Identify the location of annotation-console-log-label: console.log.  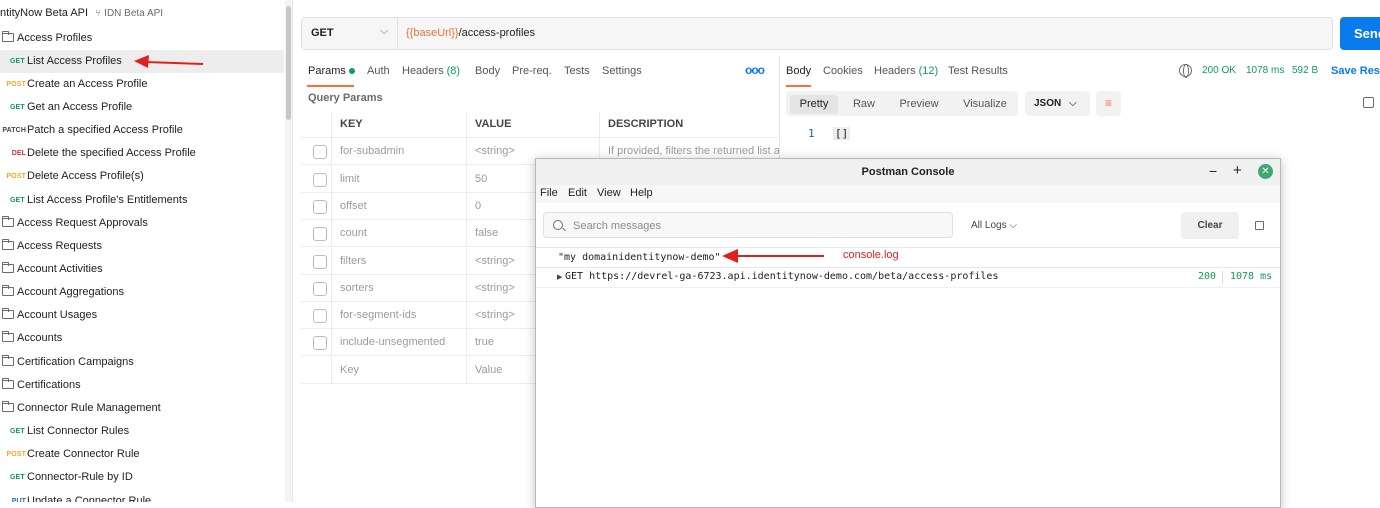
(871, 255).